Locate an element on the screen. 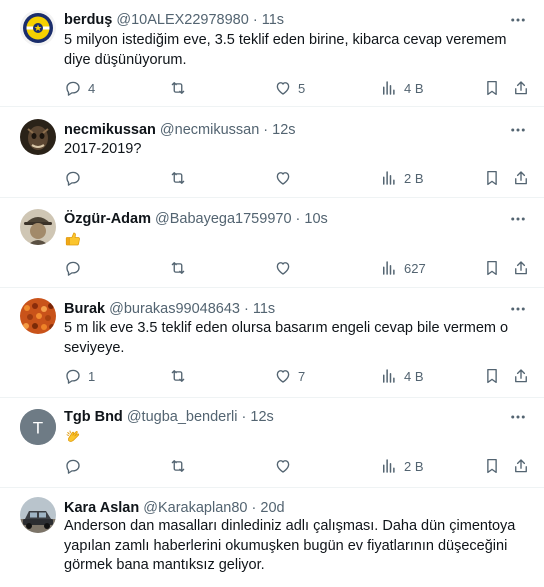  like-count: 7 is located at coordinates (302, 376).